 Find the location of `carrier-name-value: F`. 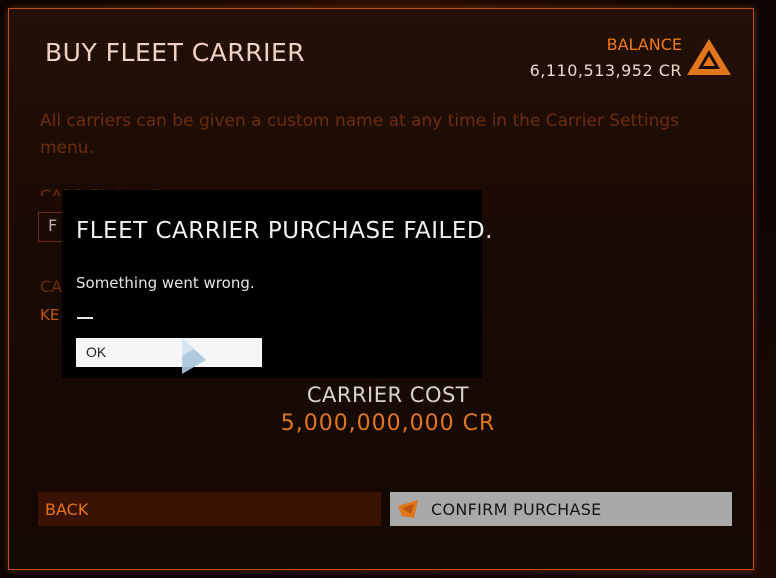

carrier-name-value: F is located at coordinates (53, 225).